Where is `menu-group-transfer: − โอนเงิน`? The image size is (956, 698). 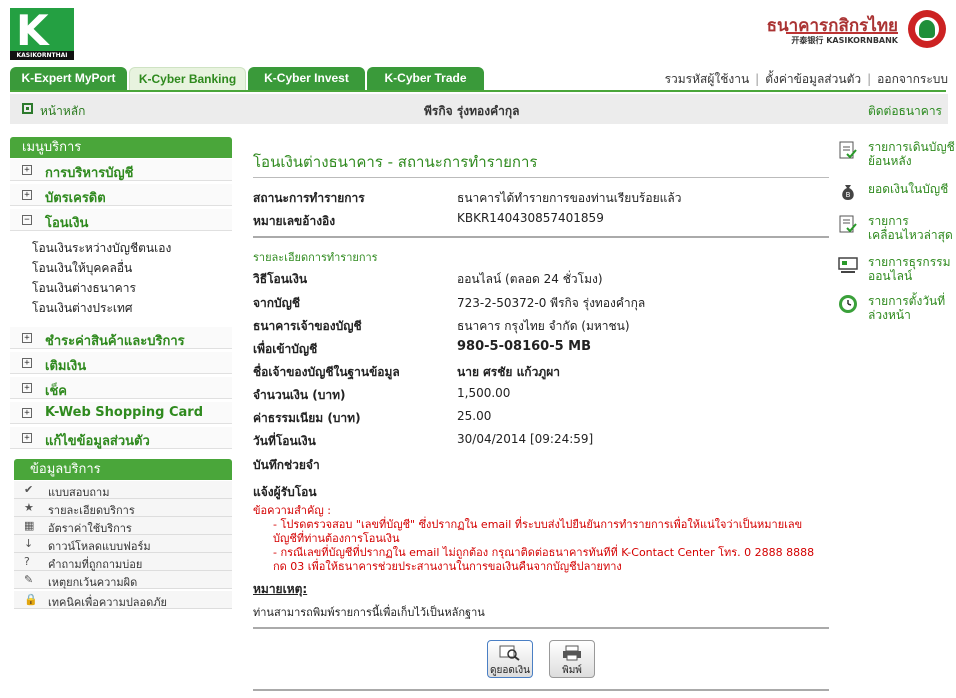
menu-group-transfer: − โอนเงิน is located at coordinates (121, 220).